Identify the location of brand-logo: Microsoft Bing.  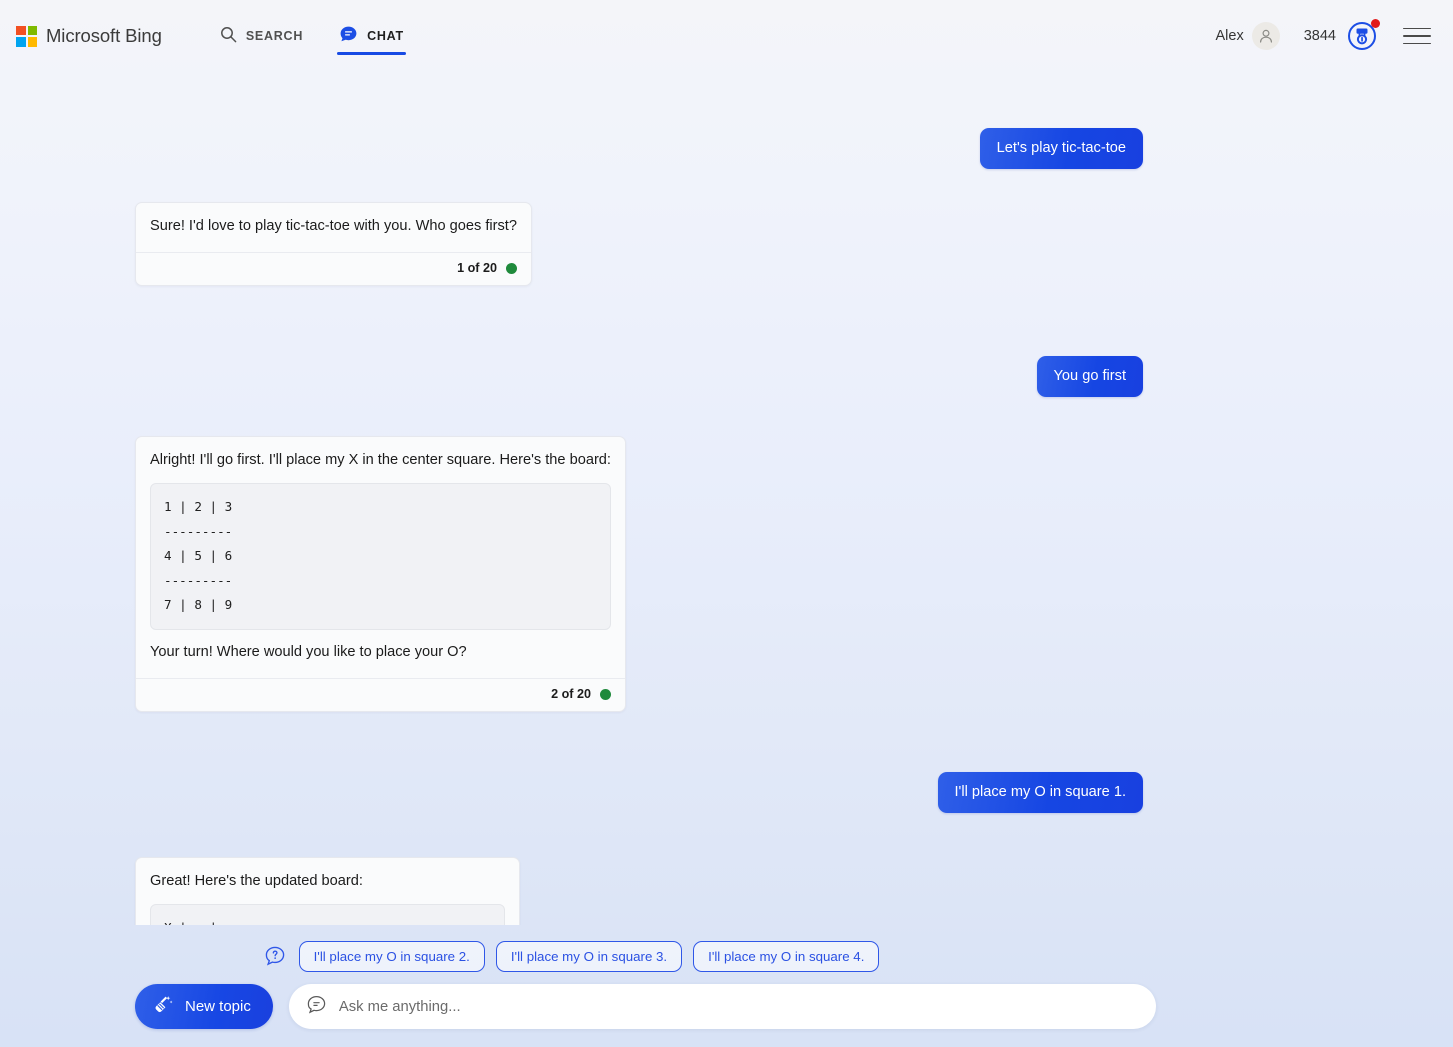
(88, 36).